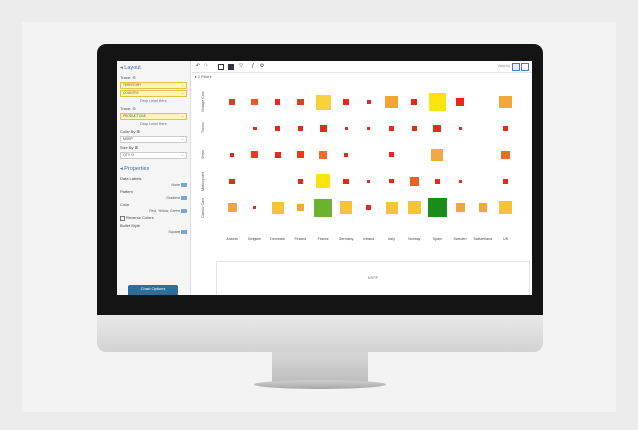 Image resolution: width=638 pixels, height=430 pixels. Describe the element at coordinates (153, 198) in the screenshot. I see `pattern-select: Gradient` at that location.